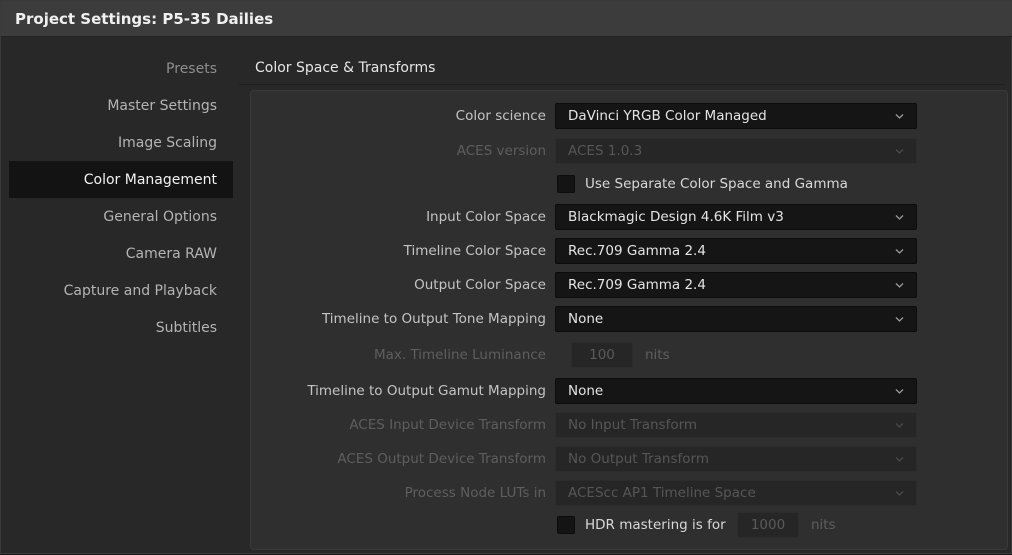  I want to click on timeline-color-space-label: Timeline Color Space, so click(474, 251).